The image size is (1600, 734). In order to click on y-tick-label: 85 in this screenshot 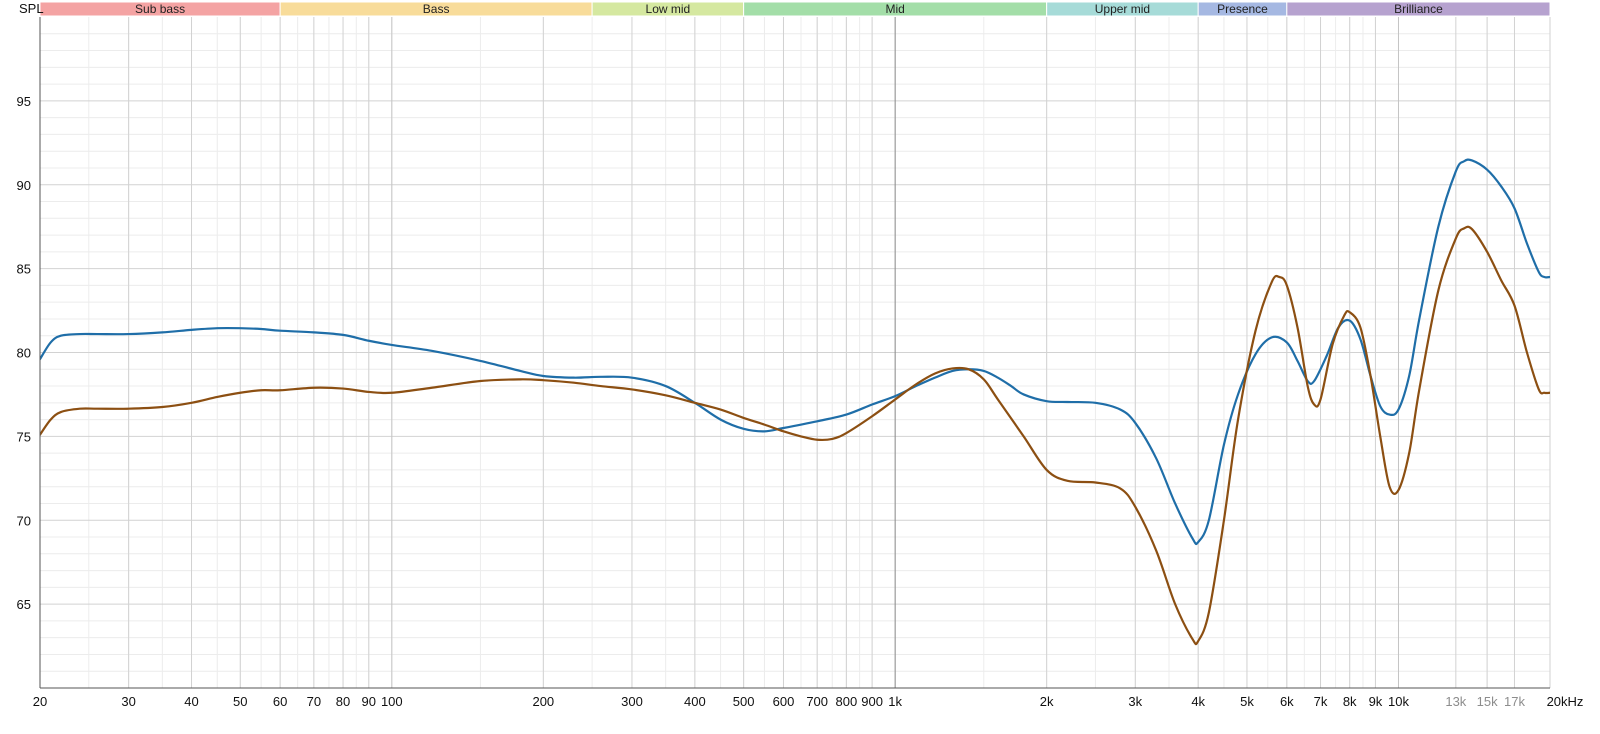, I will do `click(24, 269)`.